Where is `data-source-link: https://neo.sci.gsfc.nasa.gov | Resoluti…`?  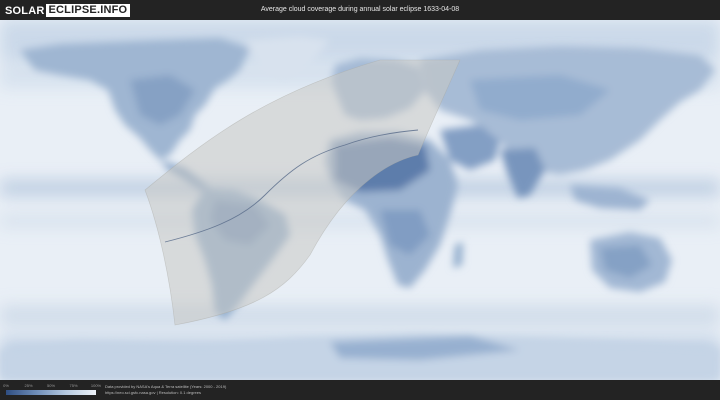
data-source-link: https://neo.sci.gsfc.nasa.gov | Resoluti… is located at coordinates (153, 393).